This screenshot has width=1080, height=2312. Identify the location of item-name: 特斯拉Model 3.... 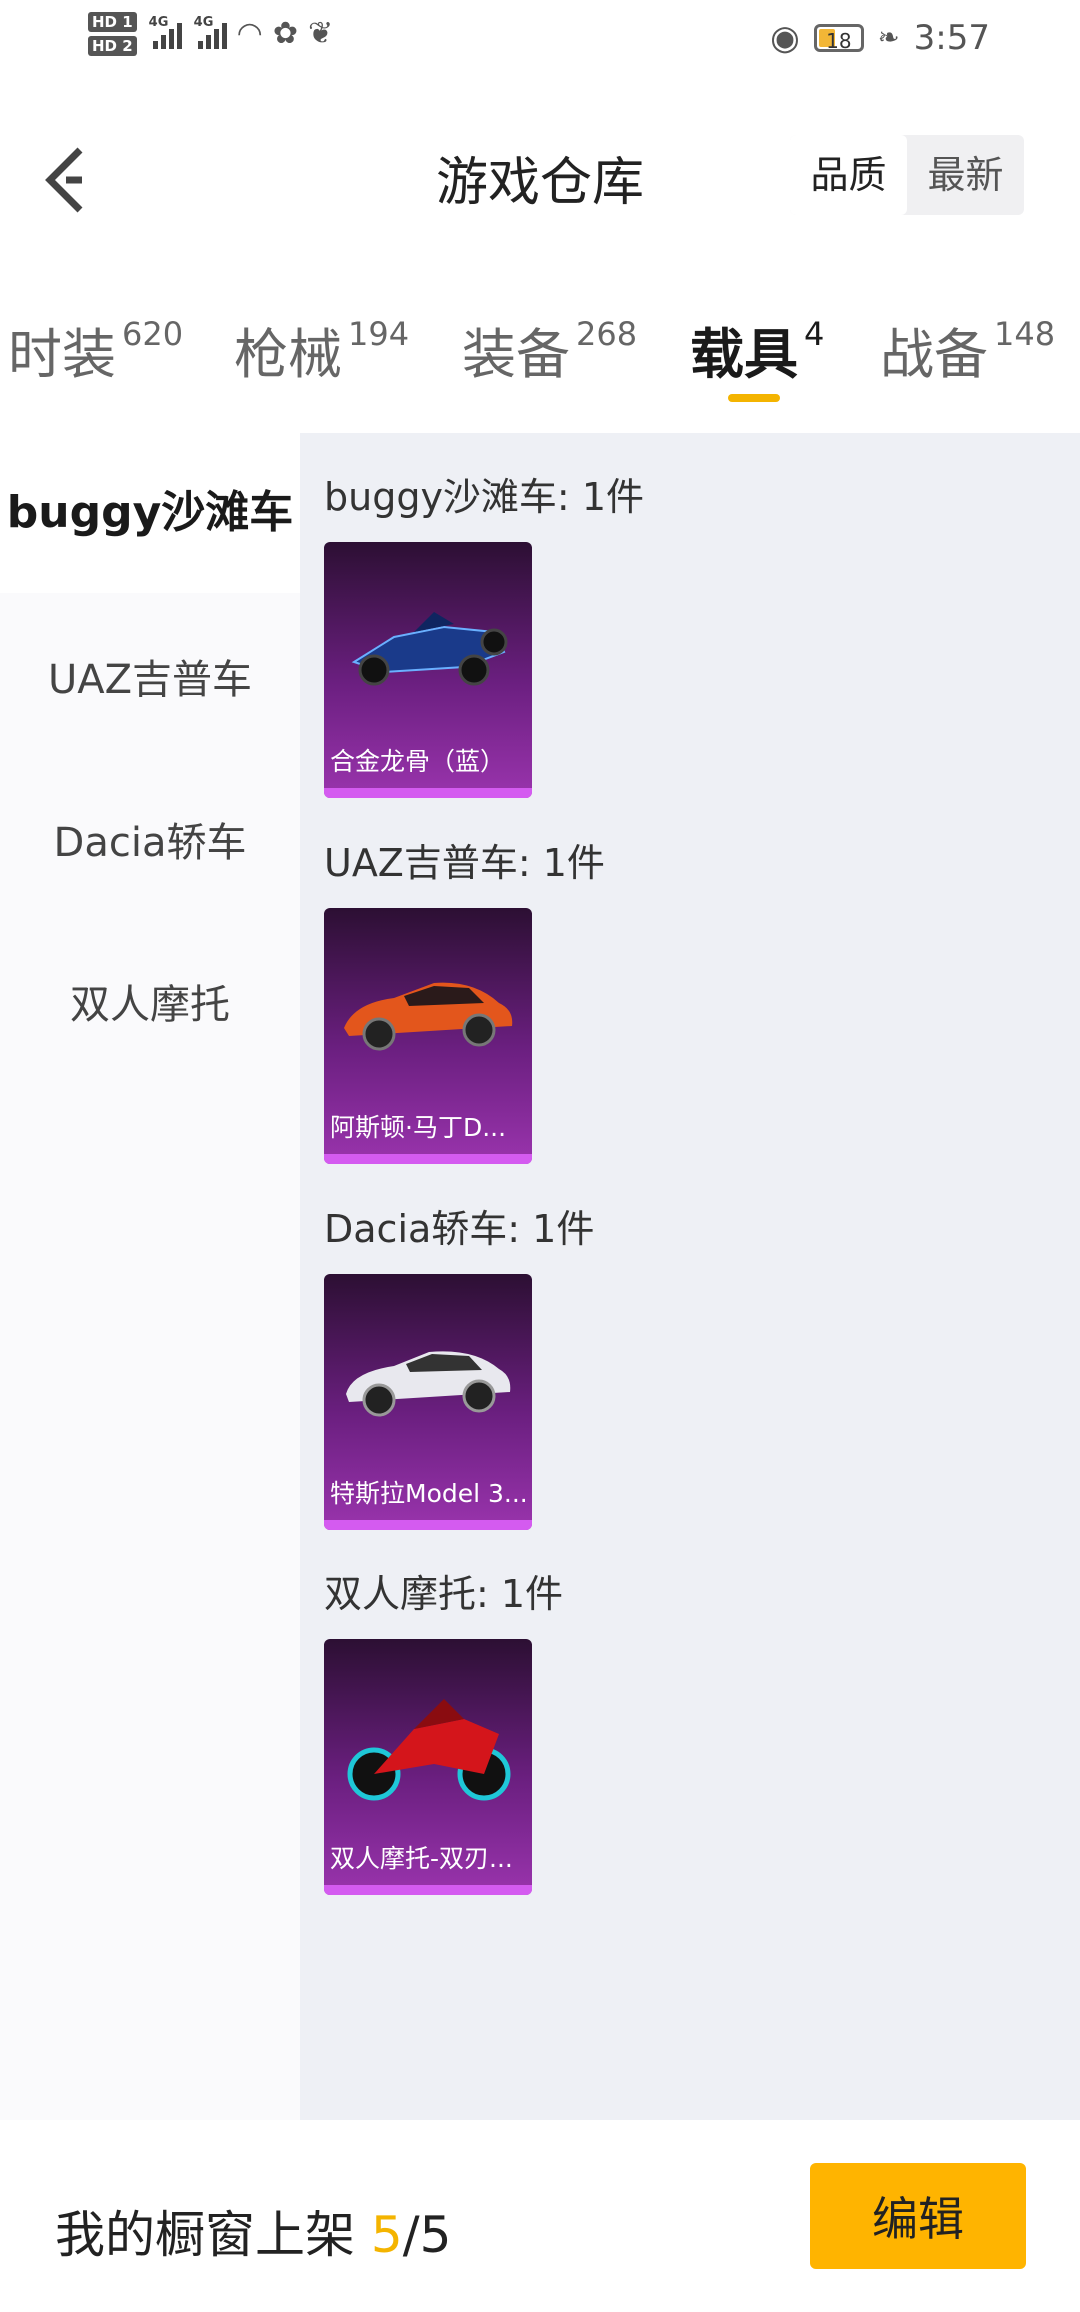
(429, 1493).